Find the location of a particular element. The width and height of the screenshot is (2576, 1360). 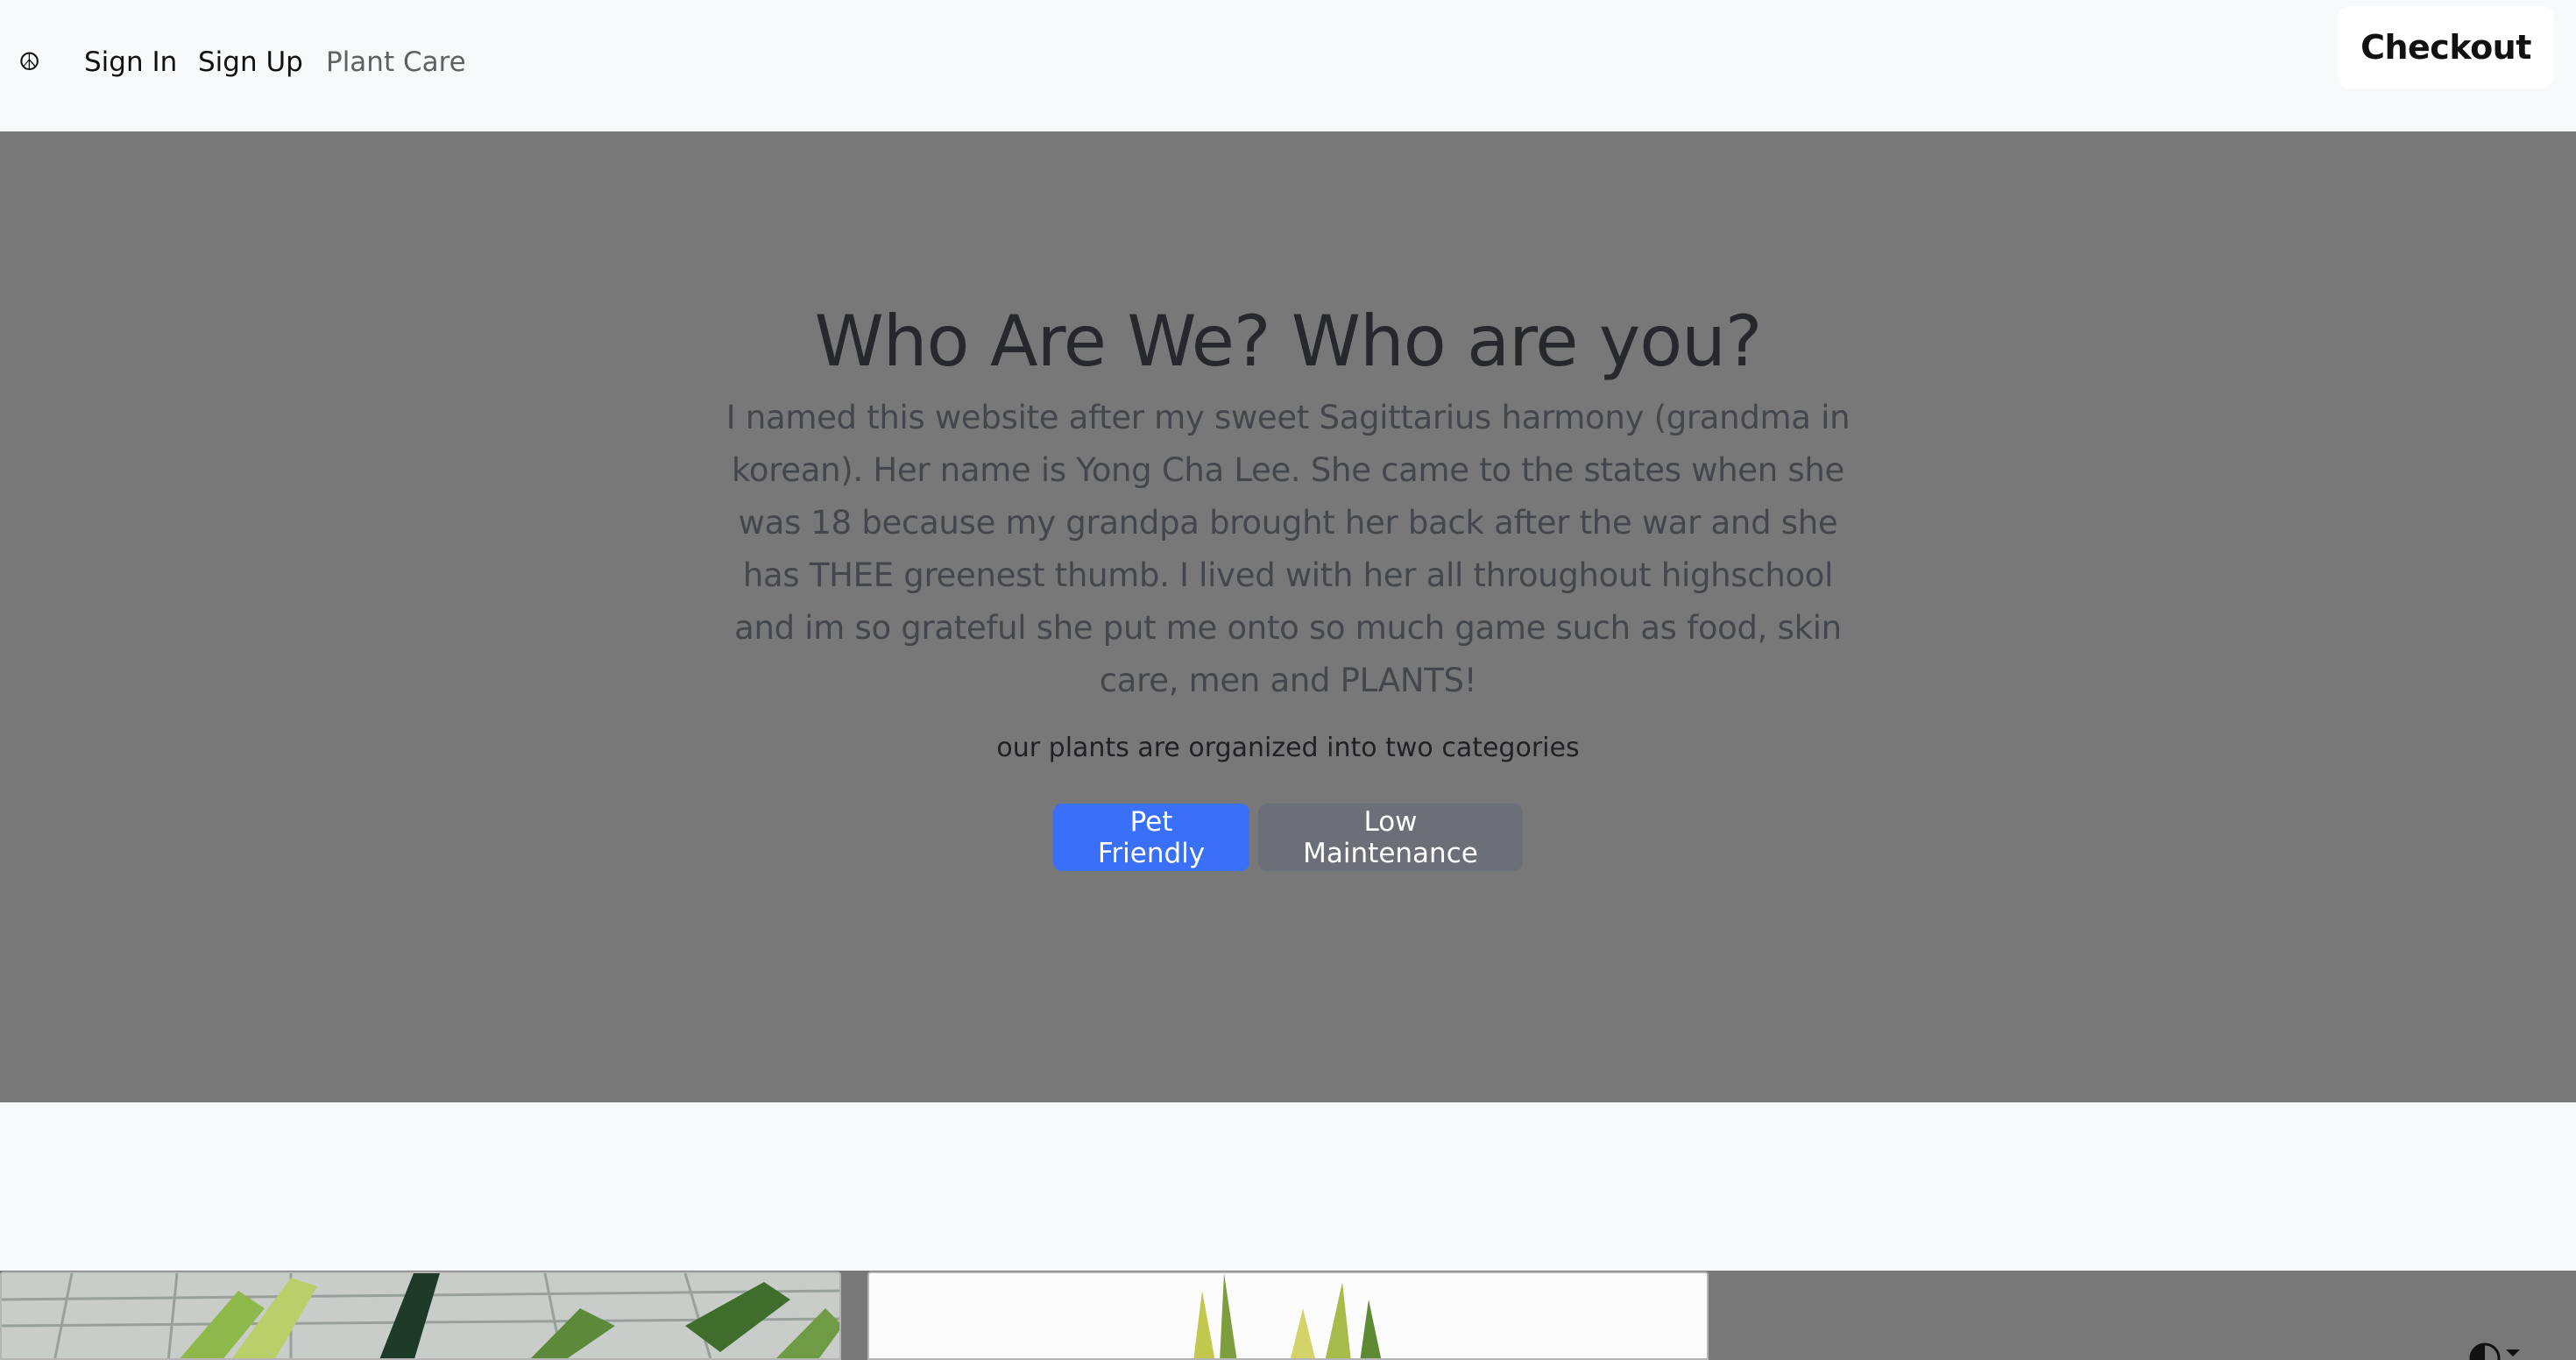

pet-friendly-button: Pet Friendly is located at coordinates (1151, 837).